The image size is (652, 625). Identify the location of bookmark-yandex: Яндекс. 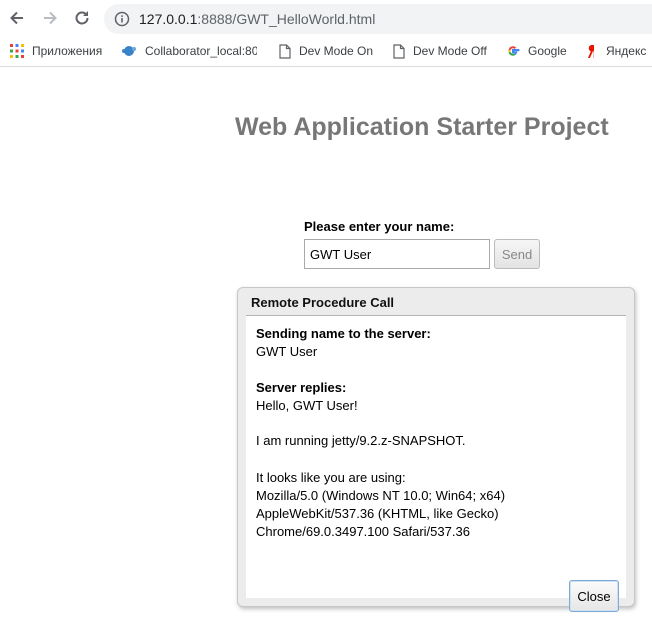
(616, 51).